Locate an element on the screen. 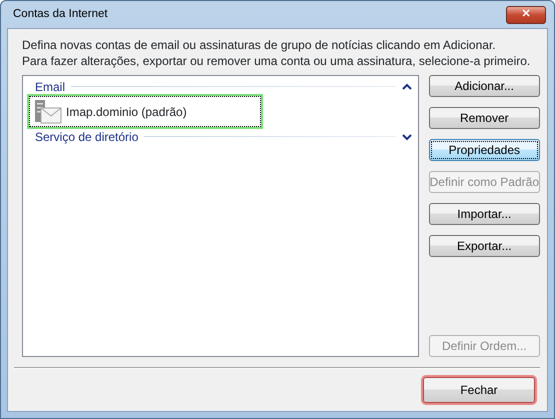  group-header: Serviço de diretório is located at coordinates (220, 136).